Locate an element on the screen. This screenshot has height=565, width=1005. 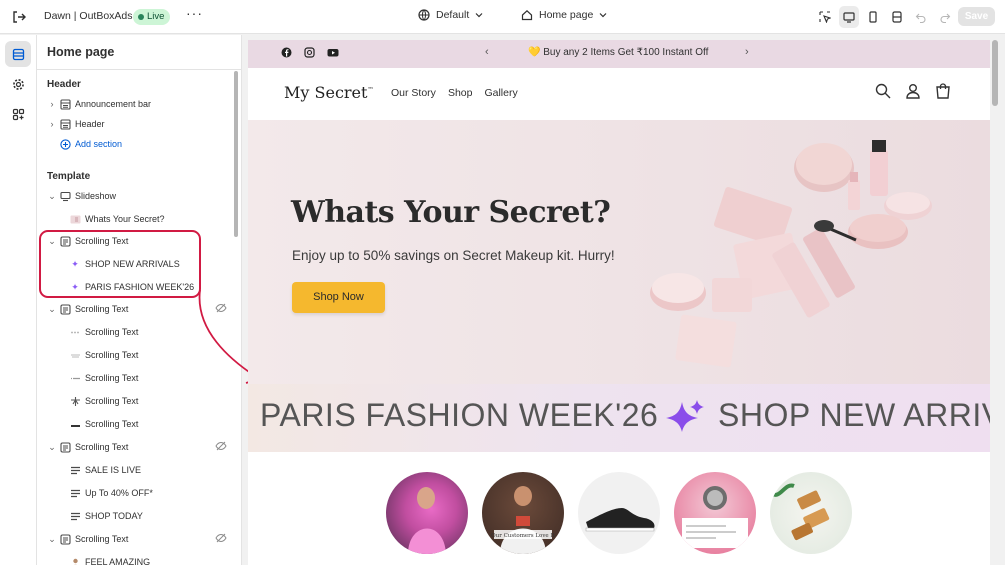
collection-circles: Our Customers Love It is located at coordinates (619, 508).